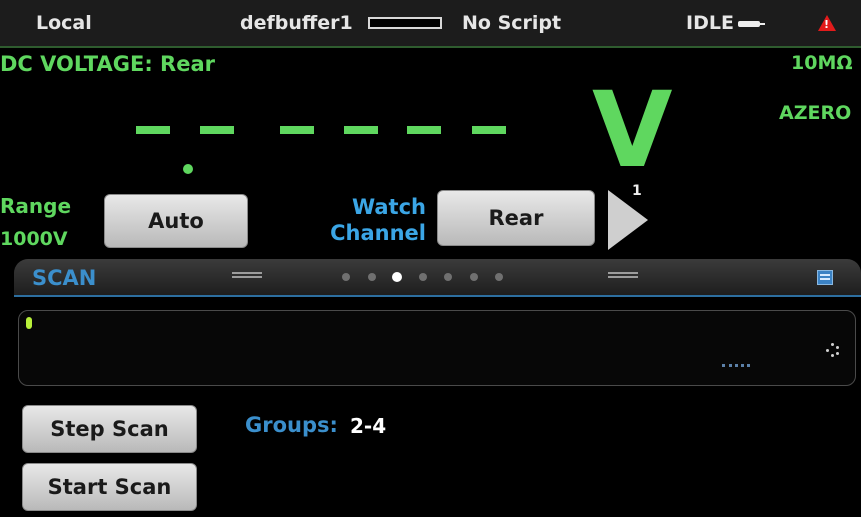 The image size is (861, 517). I want to click on swipe-panel-header, so click(437, 278).